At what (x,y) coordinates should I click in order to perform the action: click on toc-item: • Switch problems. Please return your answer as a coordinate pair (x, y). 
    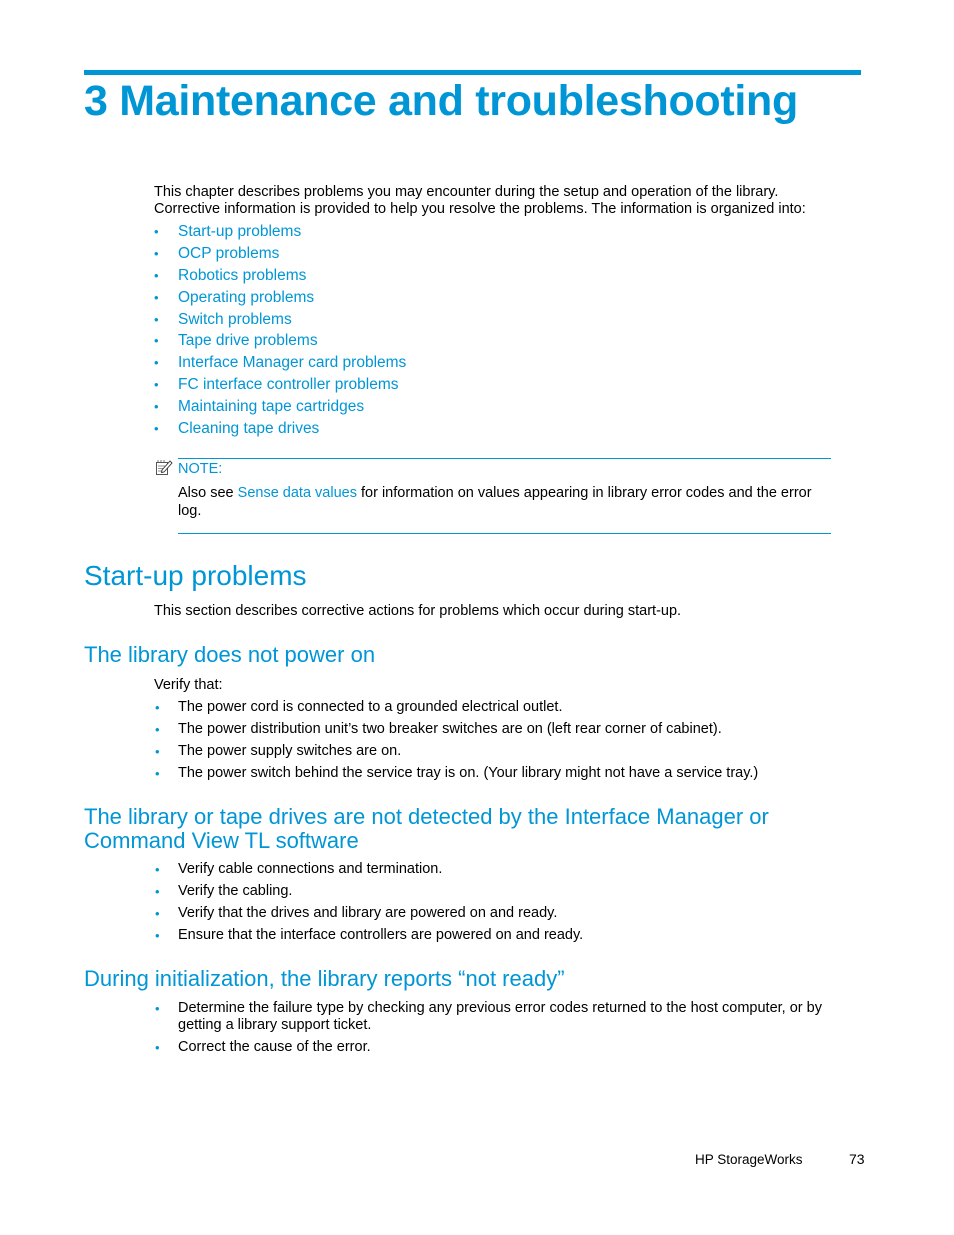
    Looking at the image, I should click on (280, 321).